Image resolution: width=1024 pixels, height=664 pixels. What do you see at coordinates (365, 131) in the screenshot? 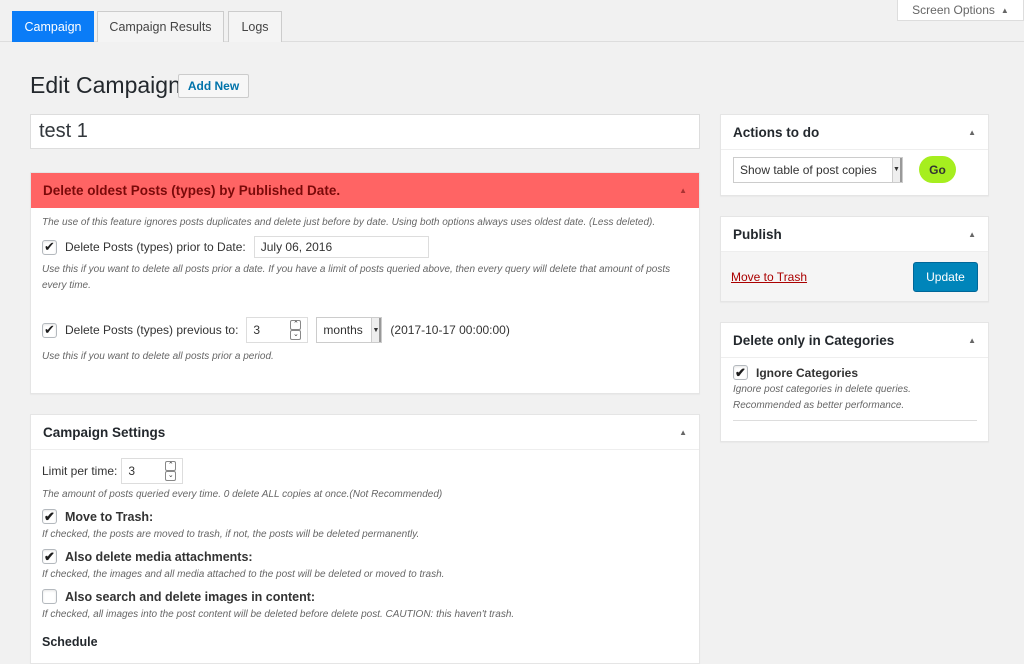
I see `campaign-title-input: test 1` at bounding box center [365, 131].